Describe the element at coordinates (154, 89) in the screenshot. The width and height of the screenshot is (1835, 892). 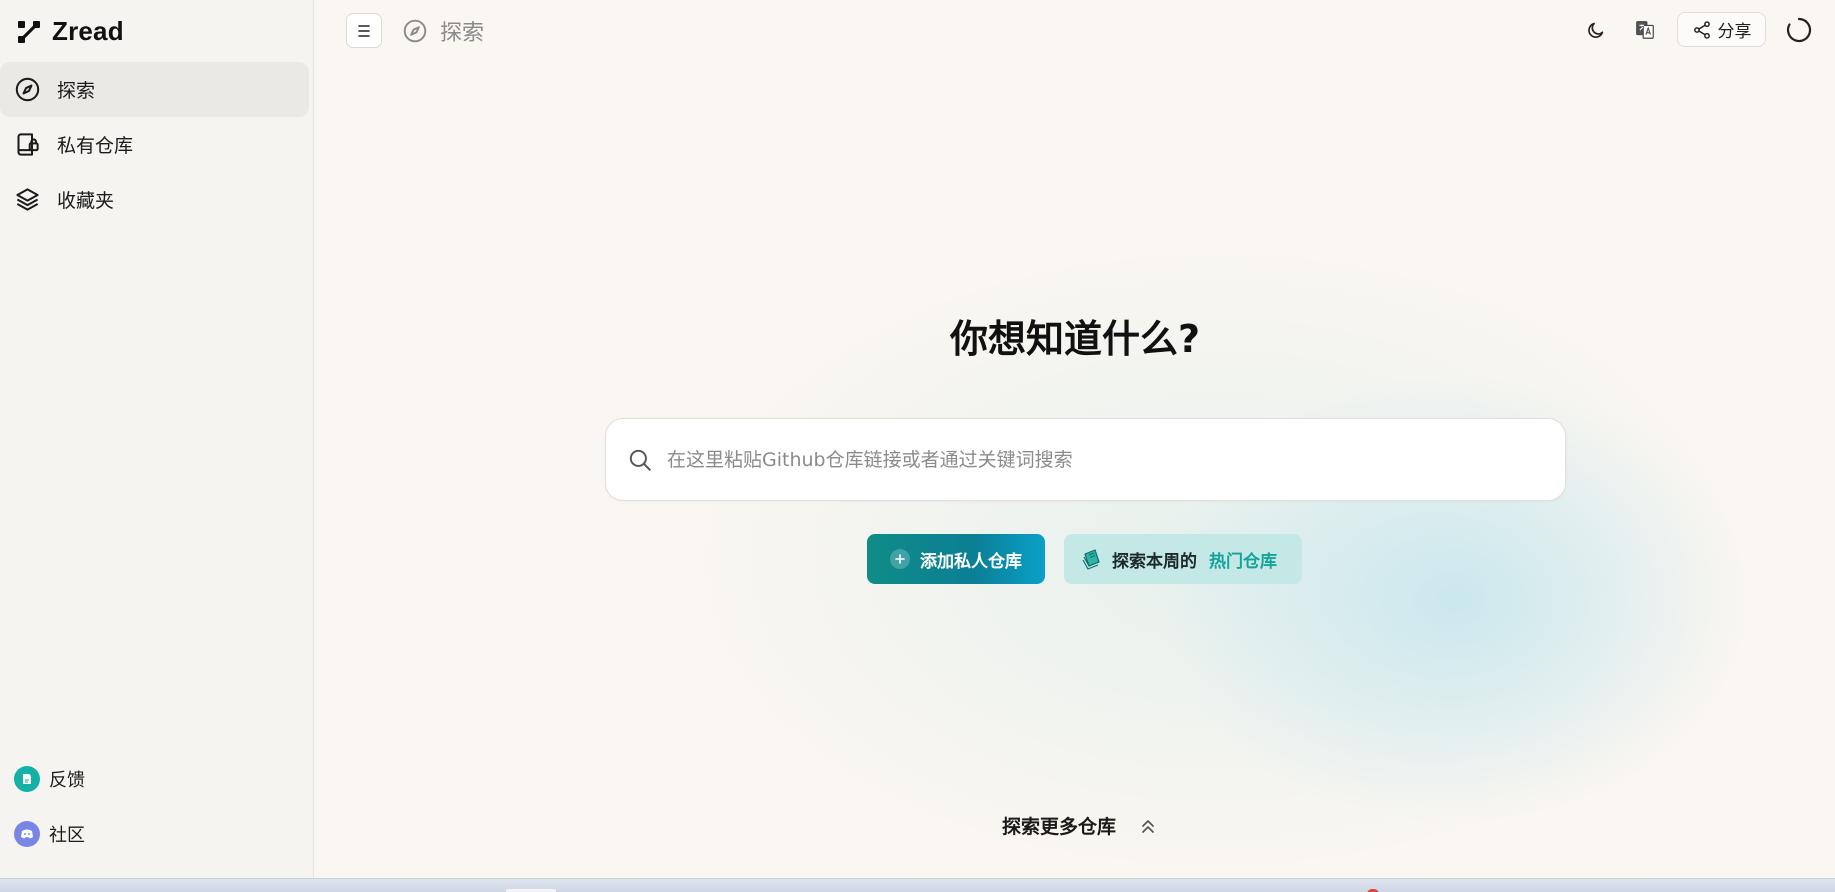
I see `sidebar-item-explore: 探索` at that location.